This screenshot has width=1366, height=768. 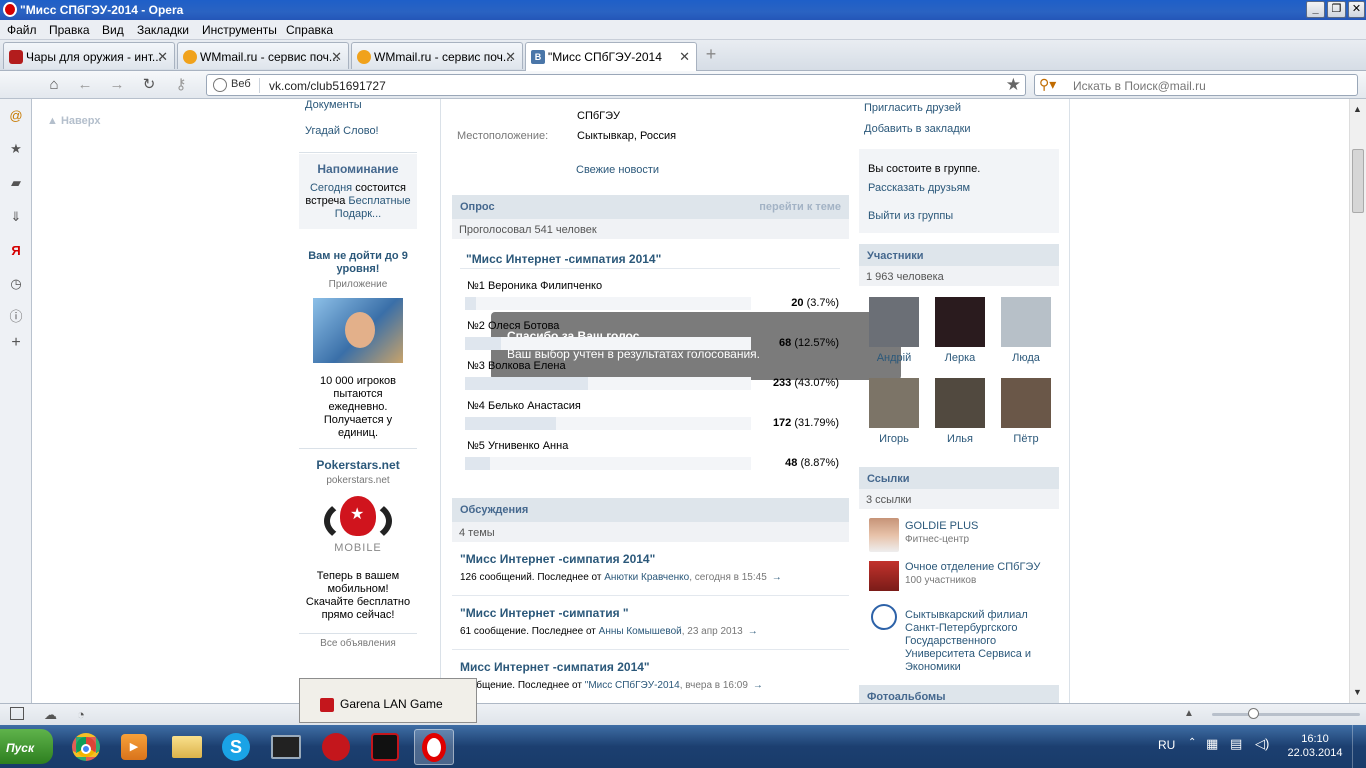 I want to click on search-field: ⚲▾ Искать в Поиск@mail.ru, so click(x=1196, y=85).